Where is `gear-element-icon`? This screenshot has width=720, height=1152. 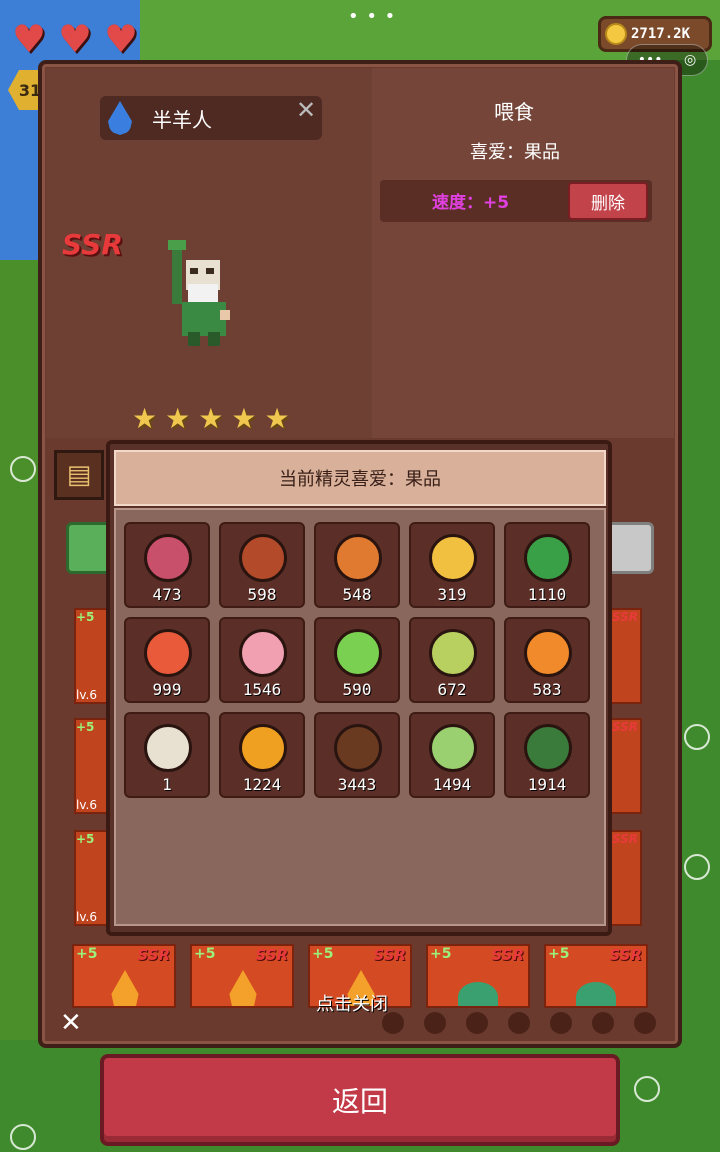 gear-element-icon is located at coordinates (603, 1023).